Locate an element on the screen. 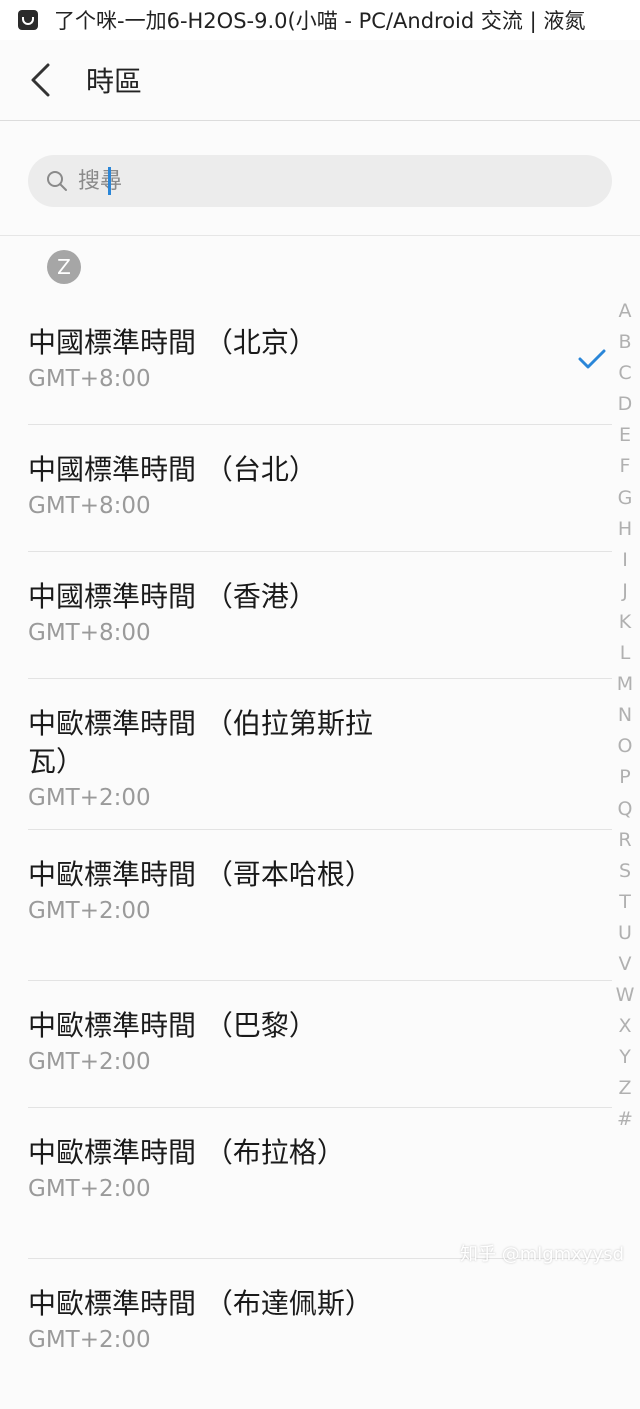 This screenshot has height=1409, width=640. index-letter: R is located at coordinates (625, 840).